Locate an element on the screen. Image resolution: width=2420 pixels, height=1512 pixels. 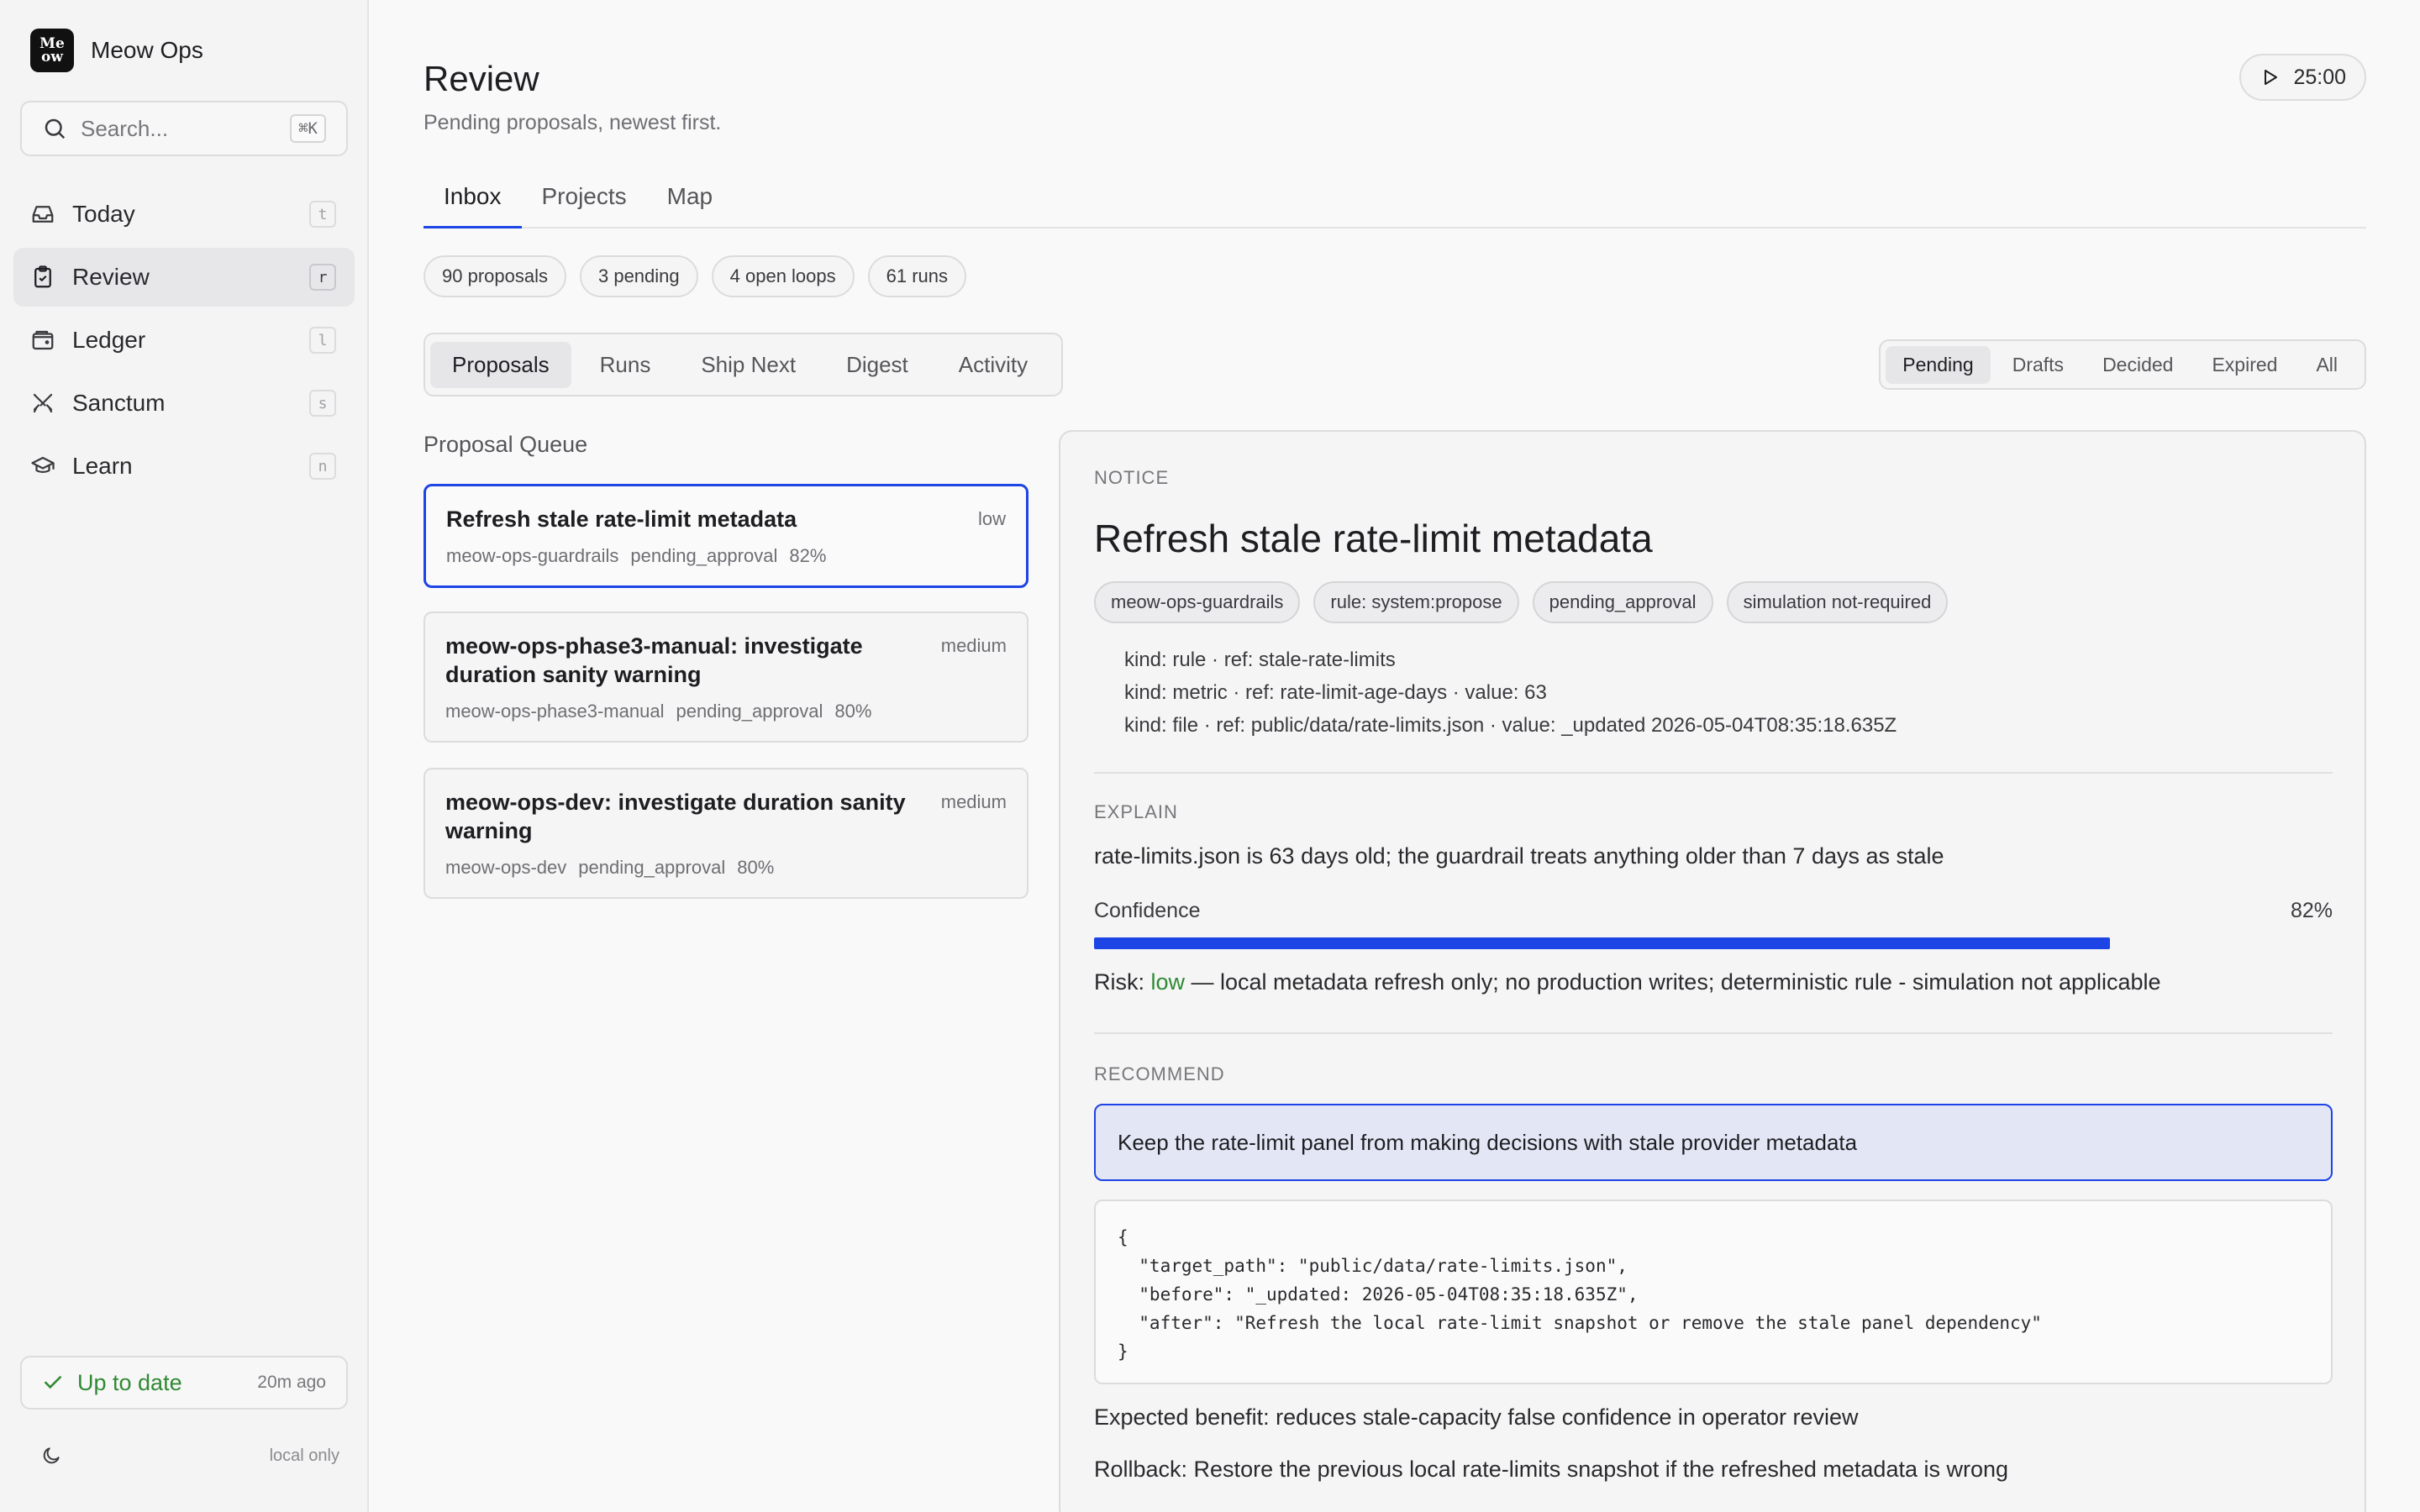
sidebar-footer: local only is located at coordinates (189, 1456).